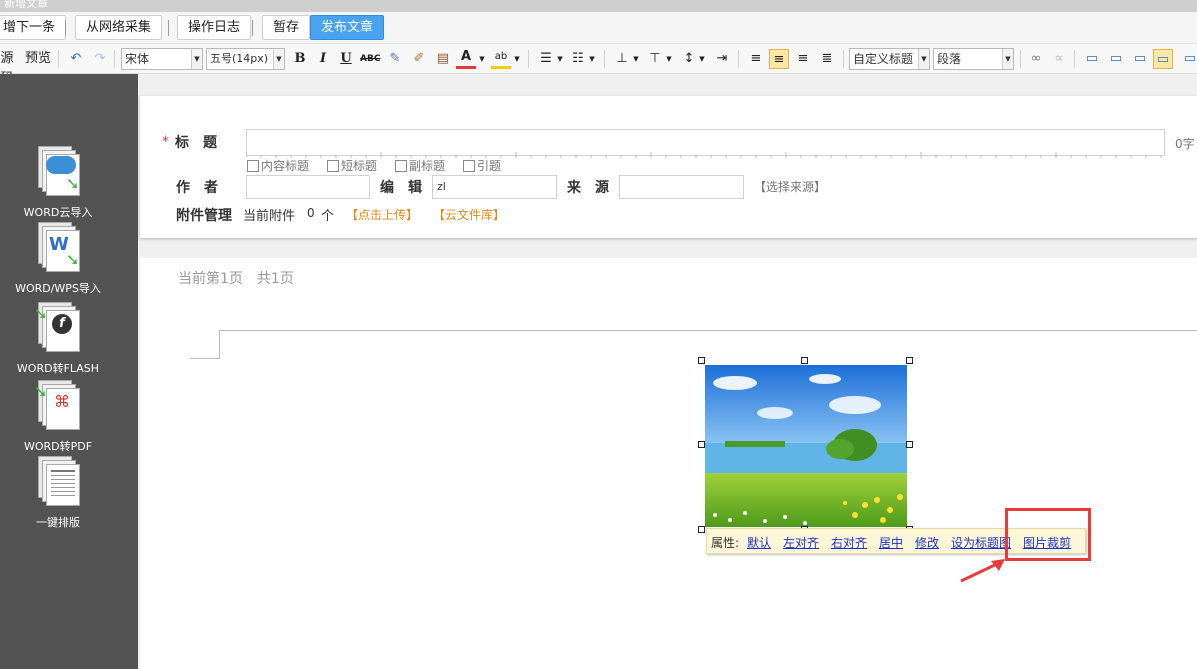 The height and width of the screenshot is (669, 1197). I want to click on image-right-align-link: 右对齐, so click(849, 542).